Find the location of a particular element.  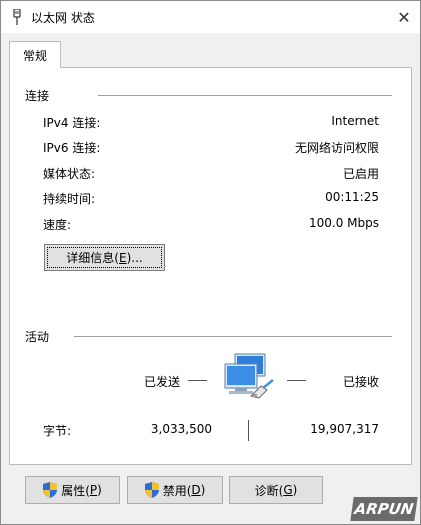

received-dash is located at coordinates (296, 380).